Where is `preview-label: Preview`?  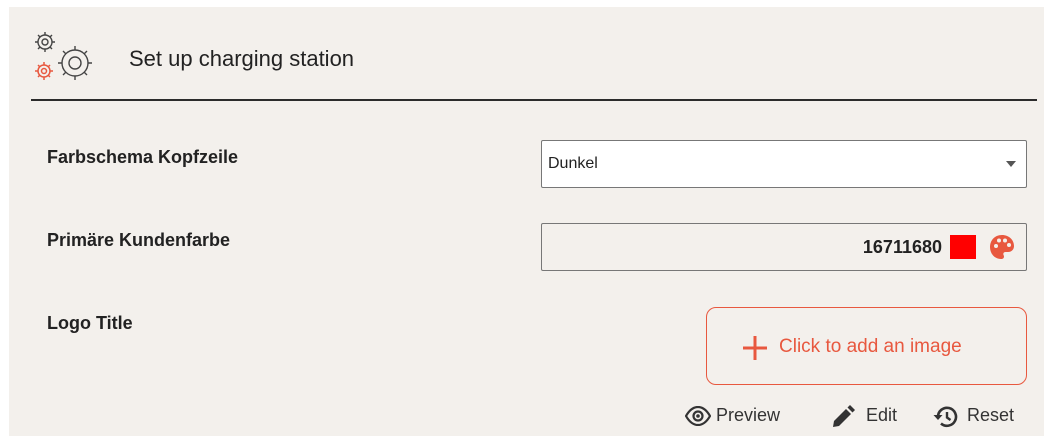
preview-label: Preview is located at coordinates (748, 415).